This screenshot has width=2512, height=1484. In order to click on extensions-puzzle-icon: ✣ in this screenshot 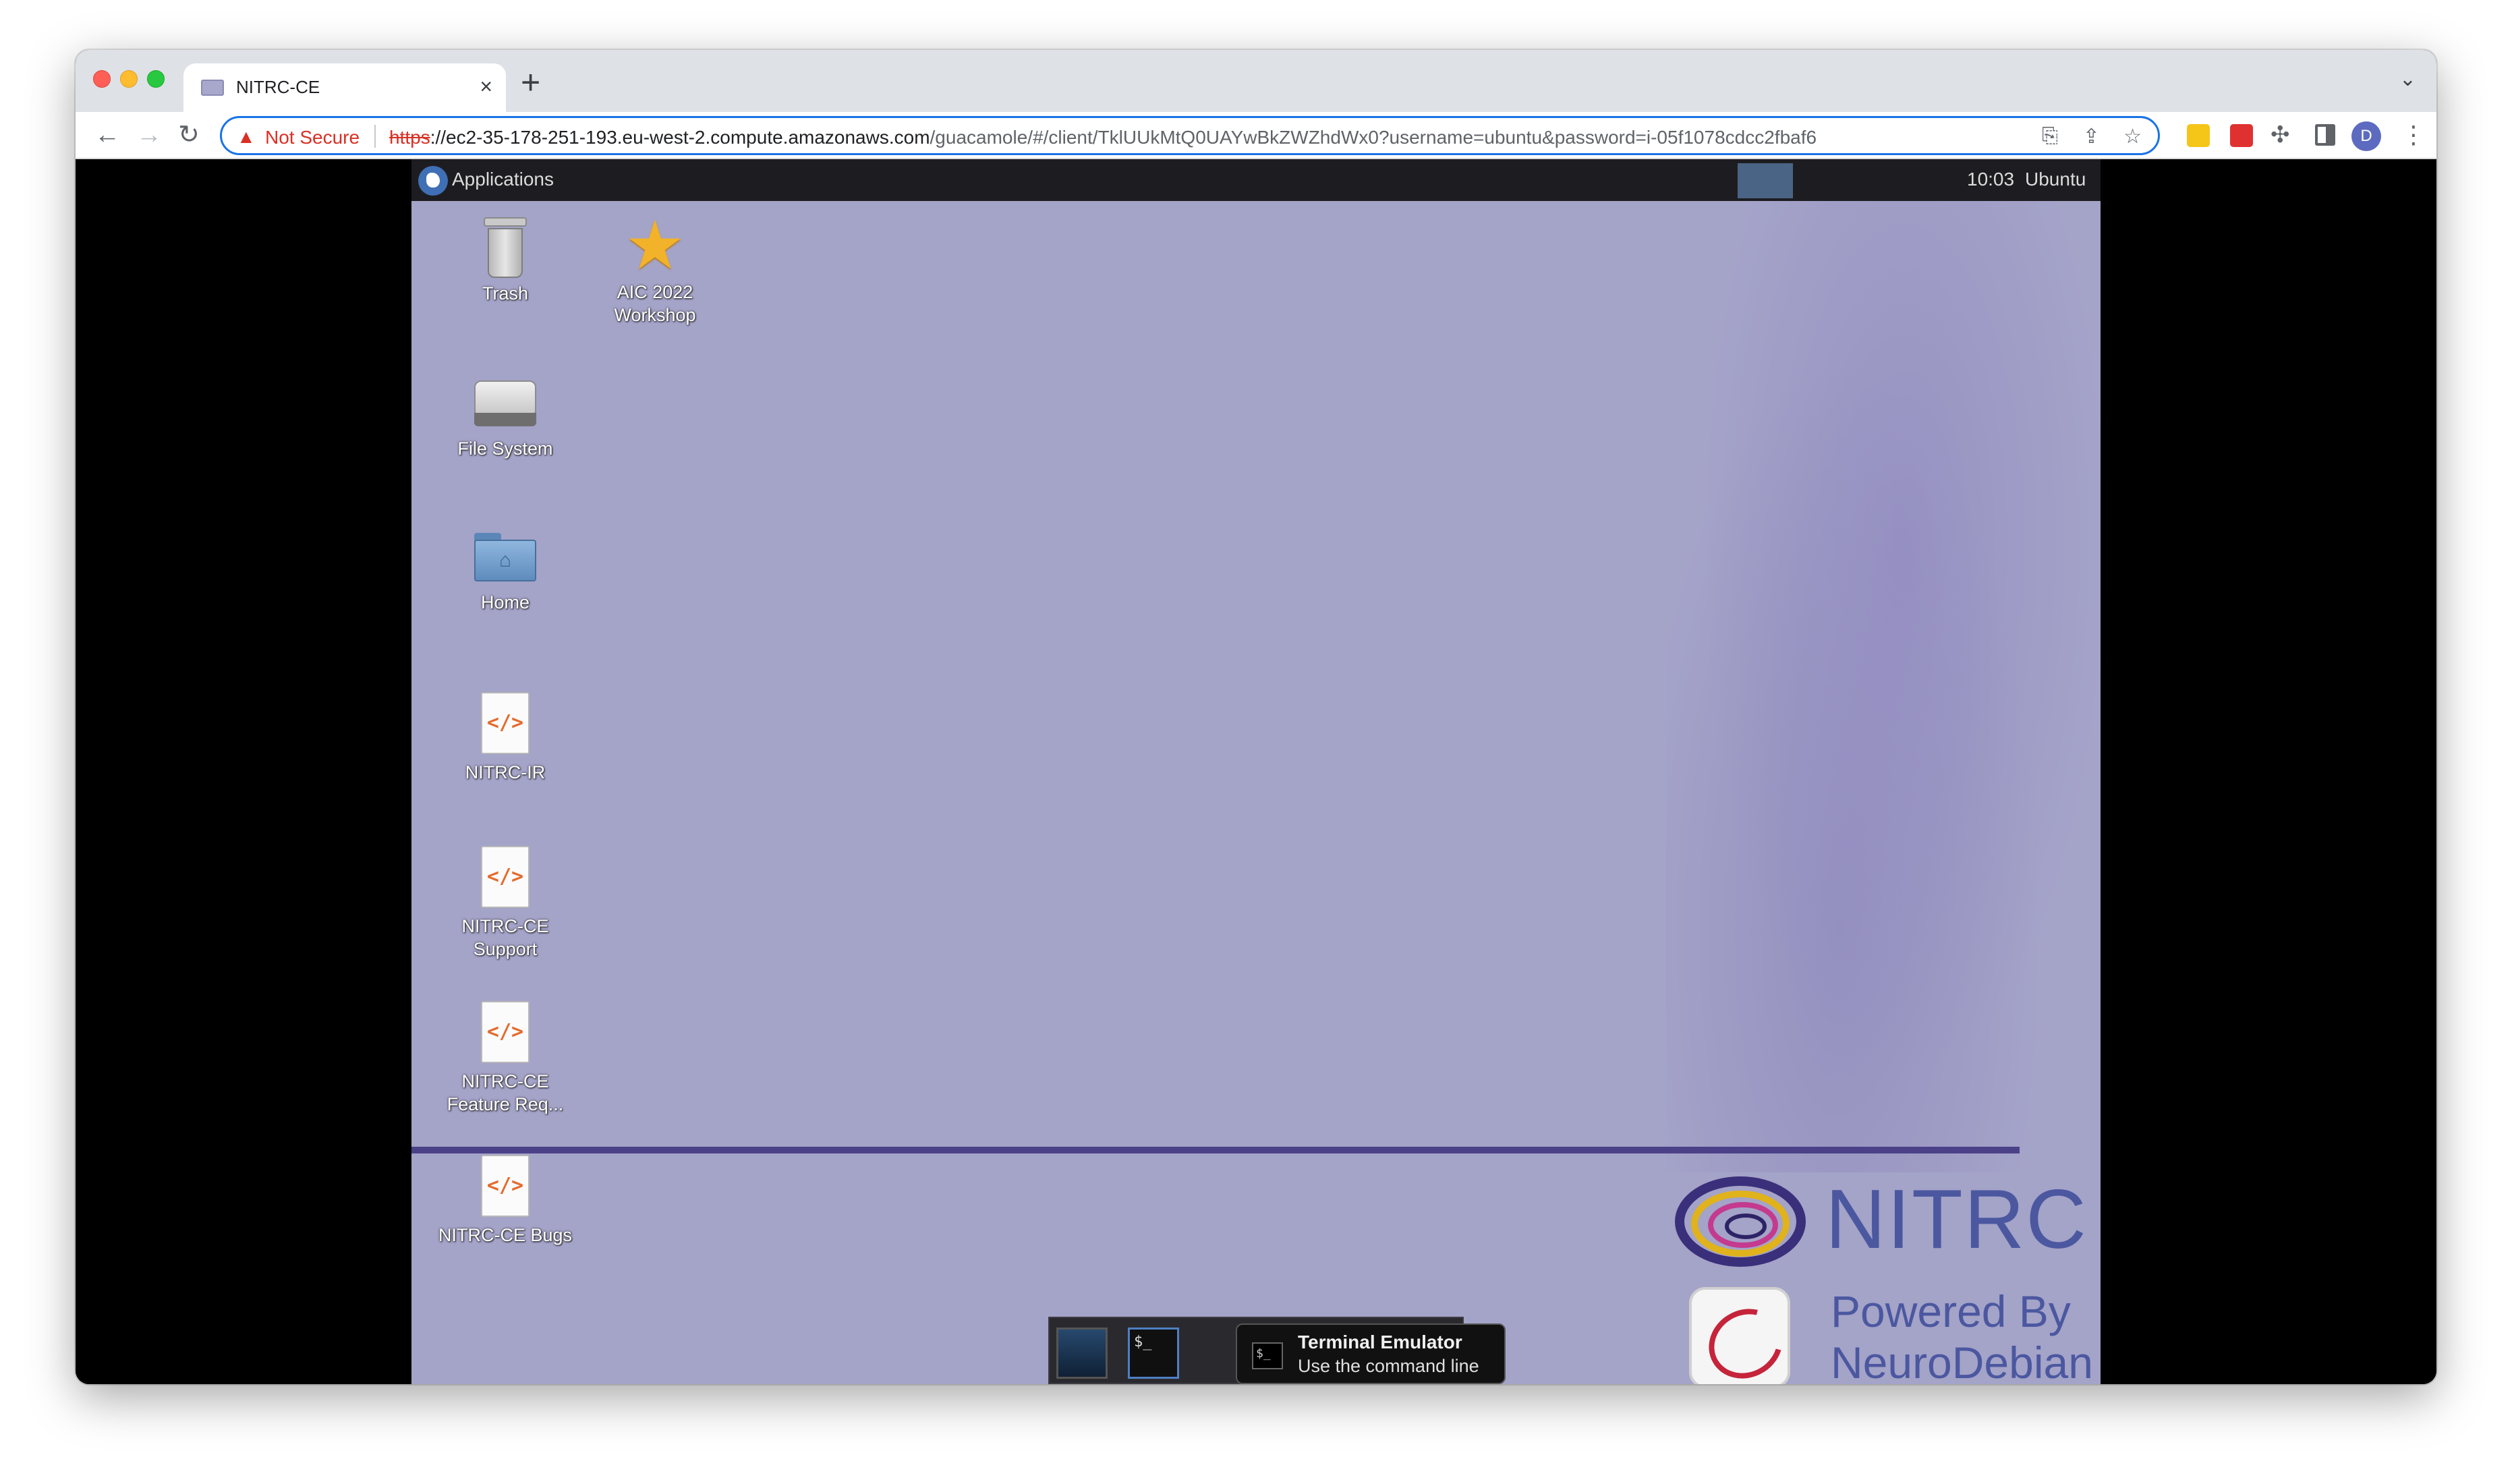, I will do `click(2280, 134)`.